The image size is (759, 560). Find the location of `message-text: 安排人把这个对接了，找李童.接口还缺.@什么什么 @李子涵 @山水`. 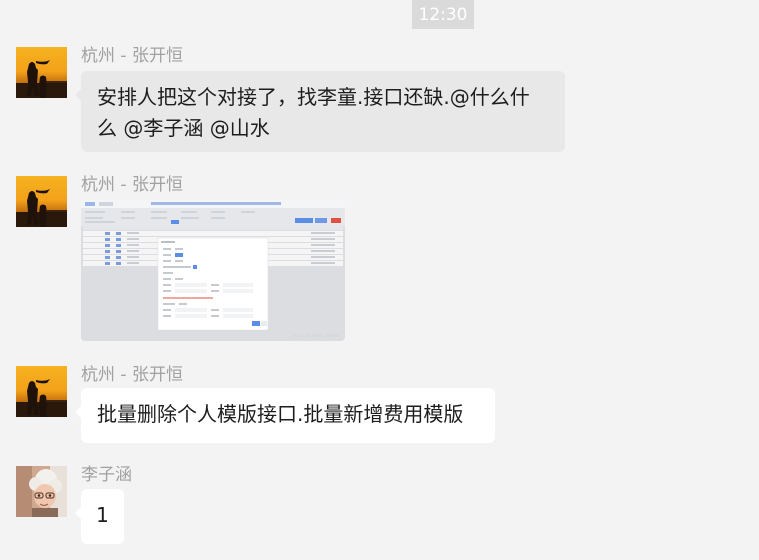

message-text: 安排人把这个对接了，找李童.接口还缺.@什么什么 @李子涵 @山水 is located at coordinates (313, 112).